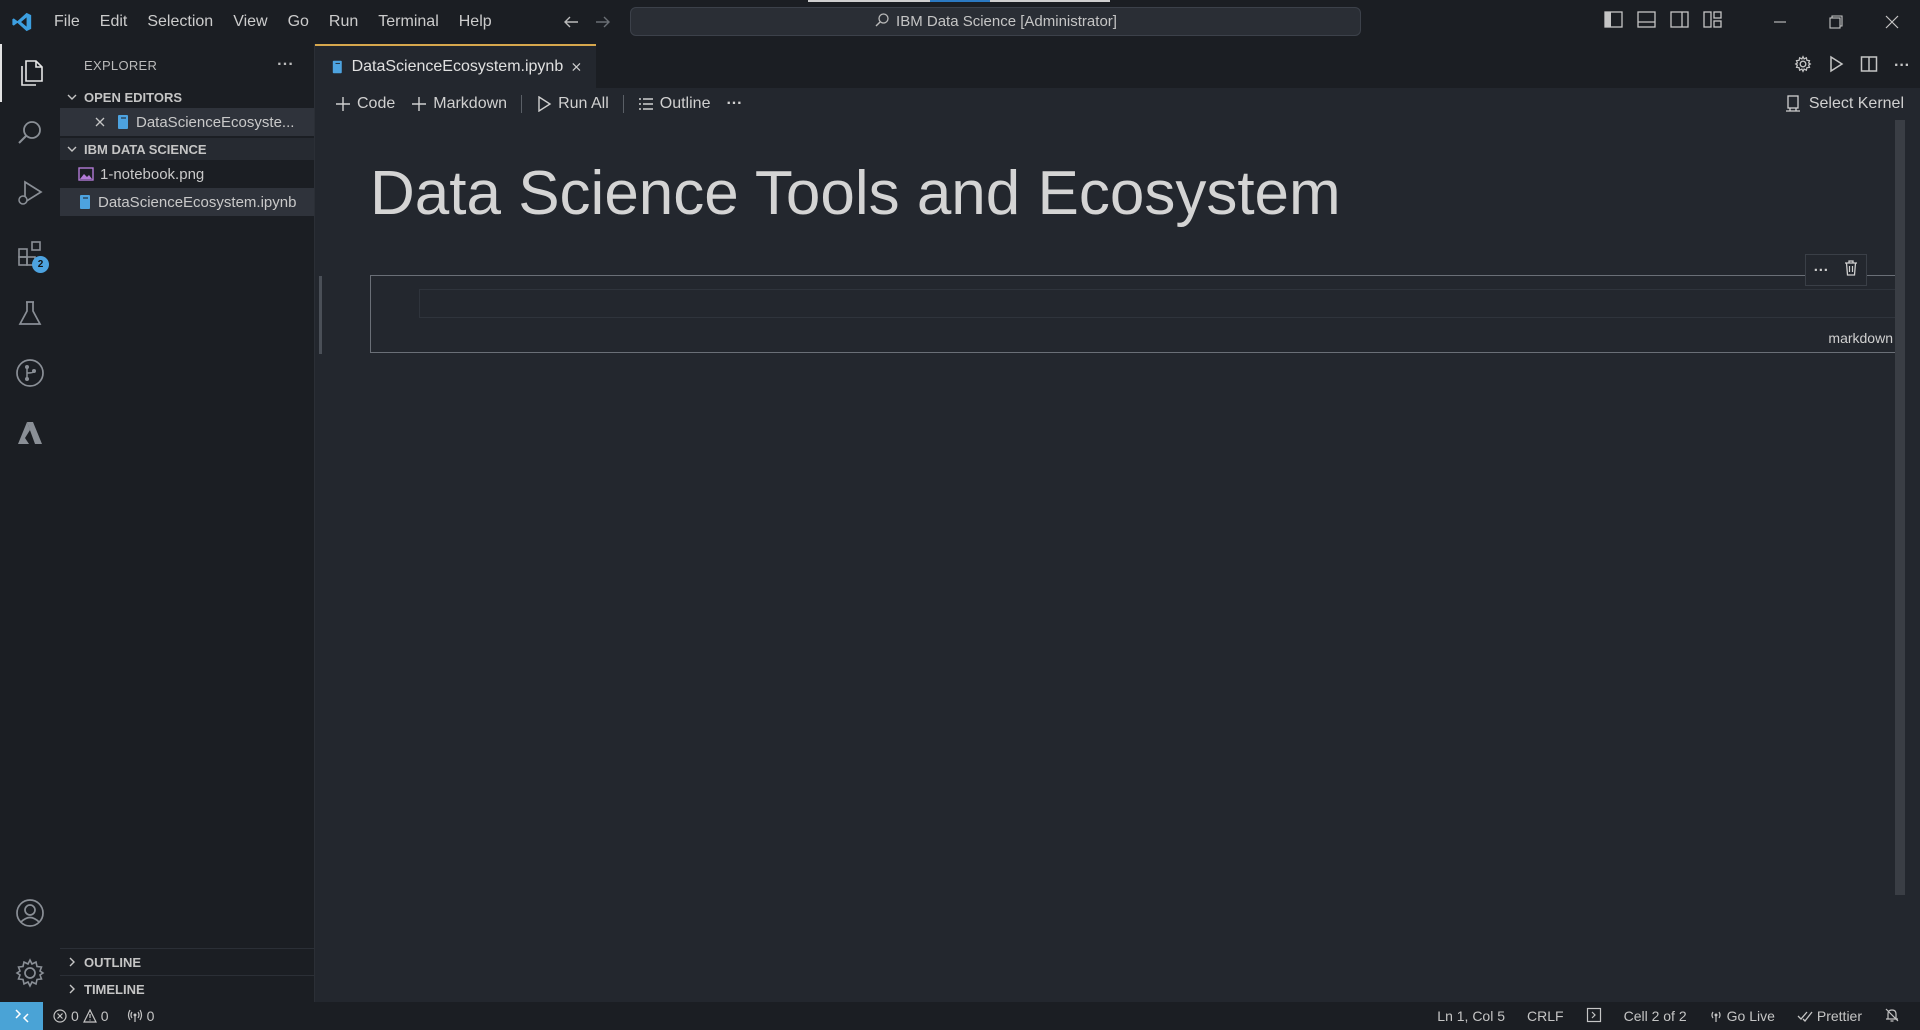 The image size is (1920, 1030). Describe the element at coordinates (1780, 22) in the screenshot. I see `minimize-button` at that location.